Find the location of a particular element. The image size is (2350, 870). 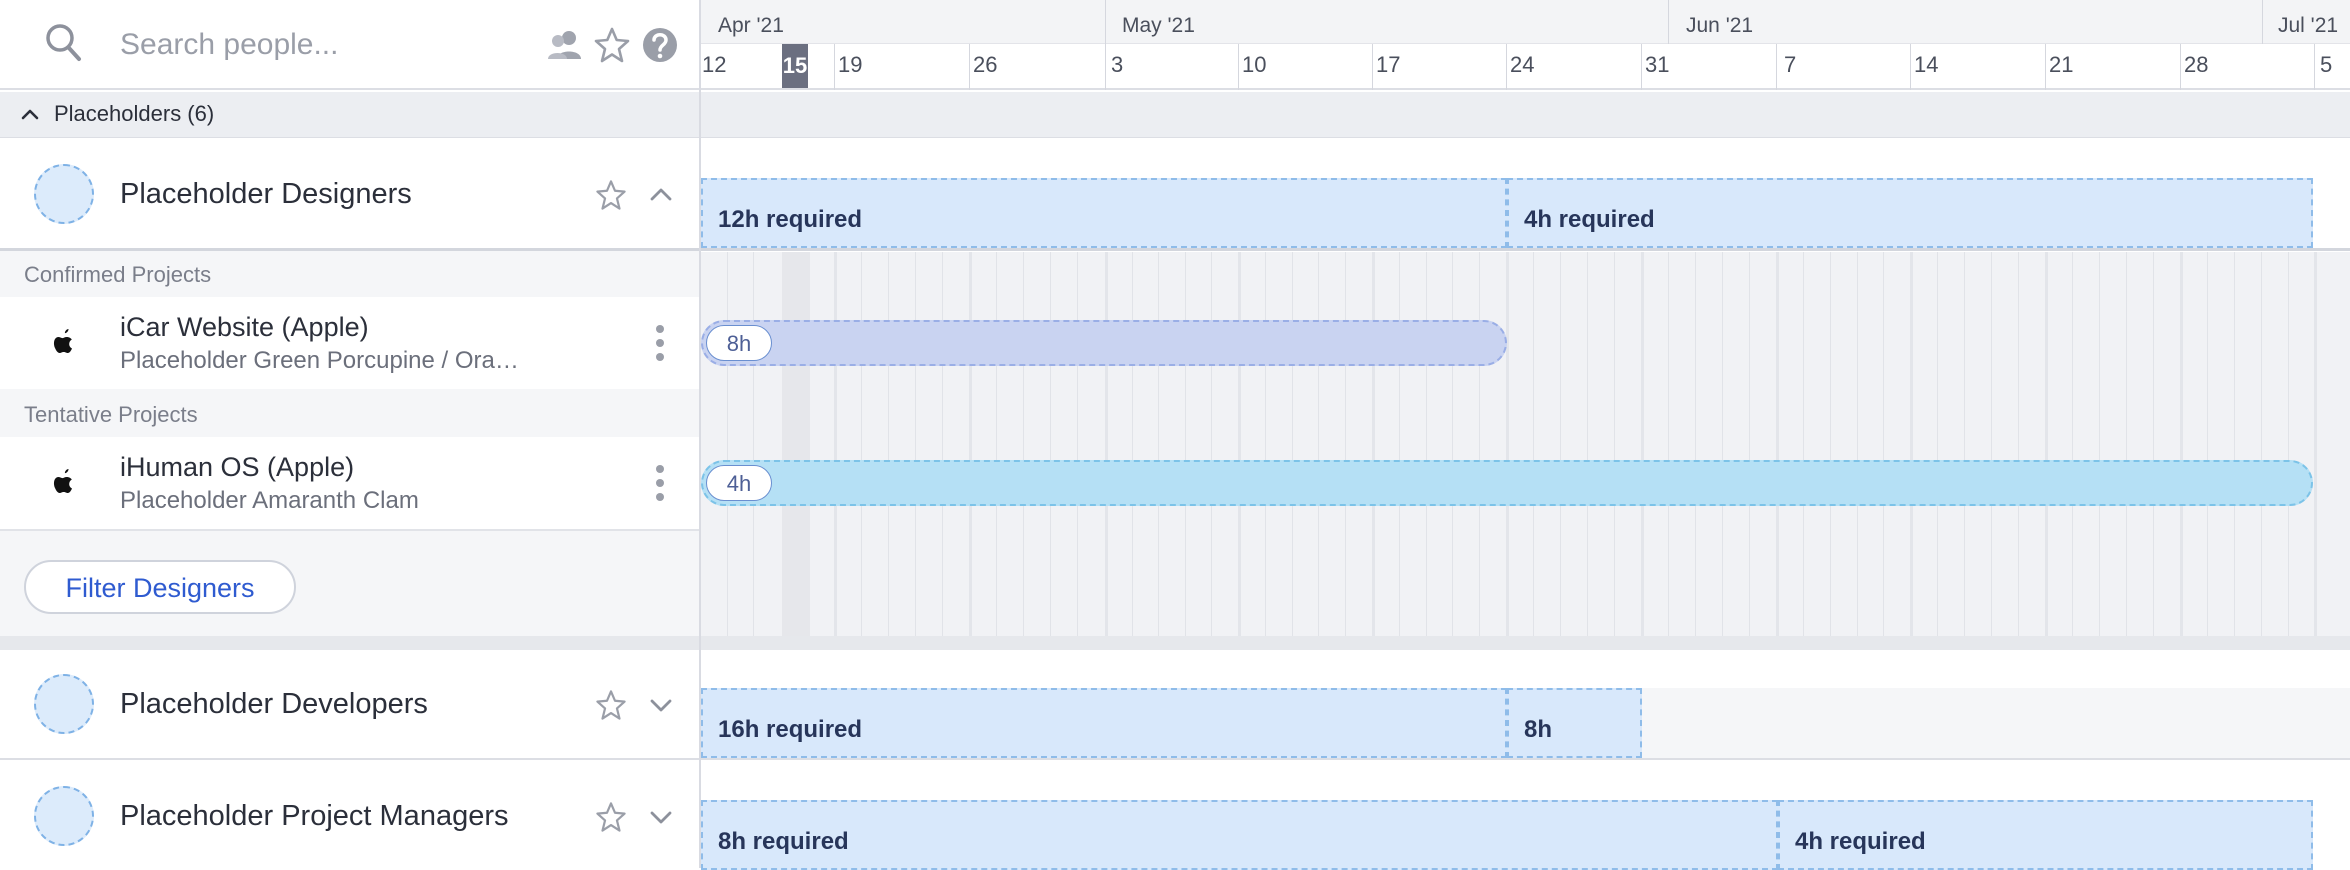

month-label: May '21 is located at coordinates (1158, 25).